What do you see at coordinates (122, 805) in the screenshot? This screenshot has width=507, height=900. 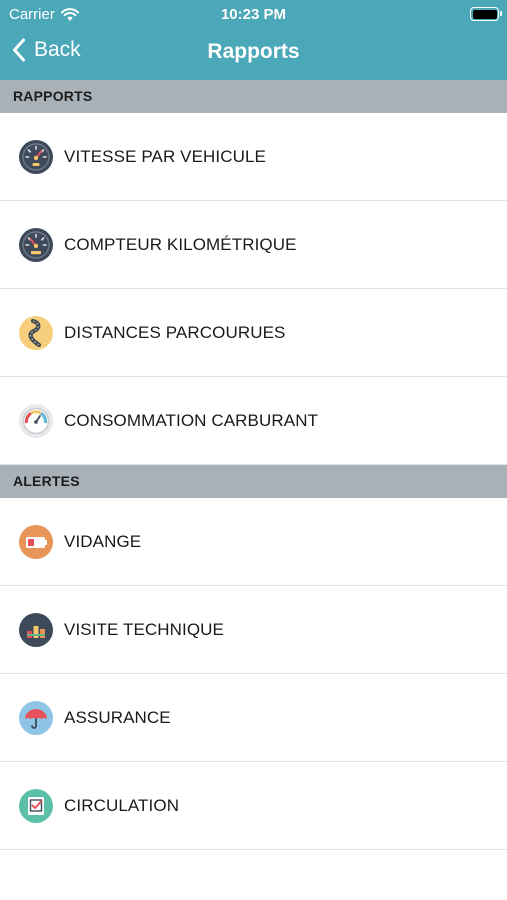 I see `list-item-label: CIRCULATION` at bounding box center [122, 805].